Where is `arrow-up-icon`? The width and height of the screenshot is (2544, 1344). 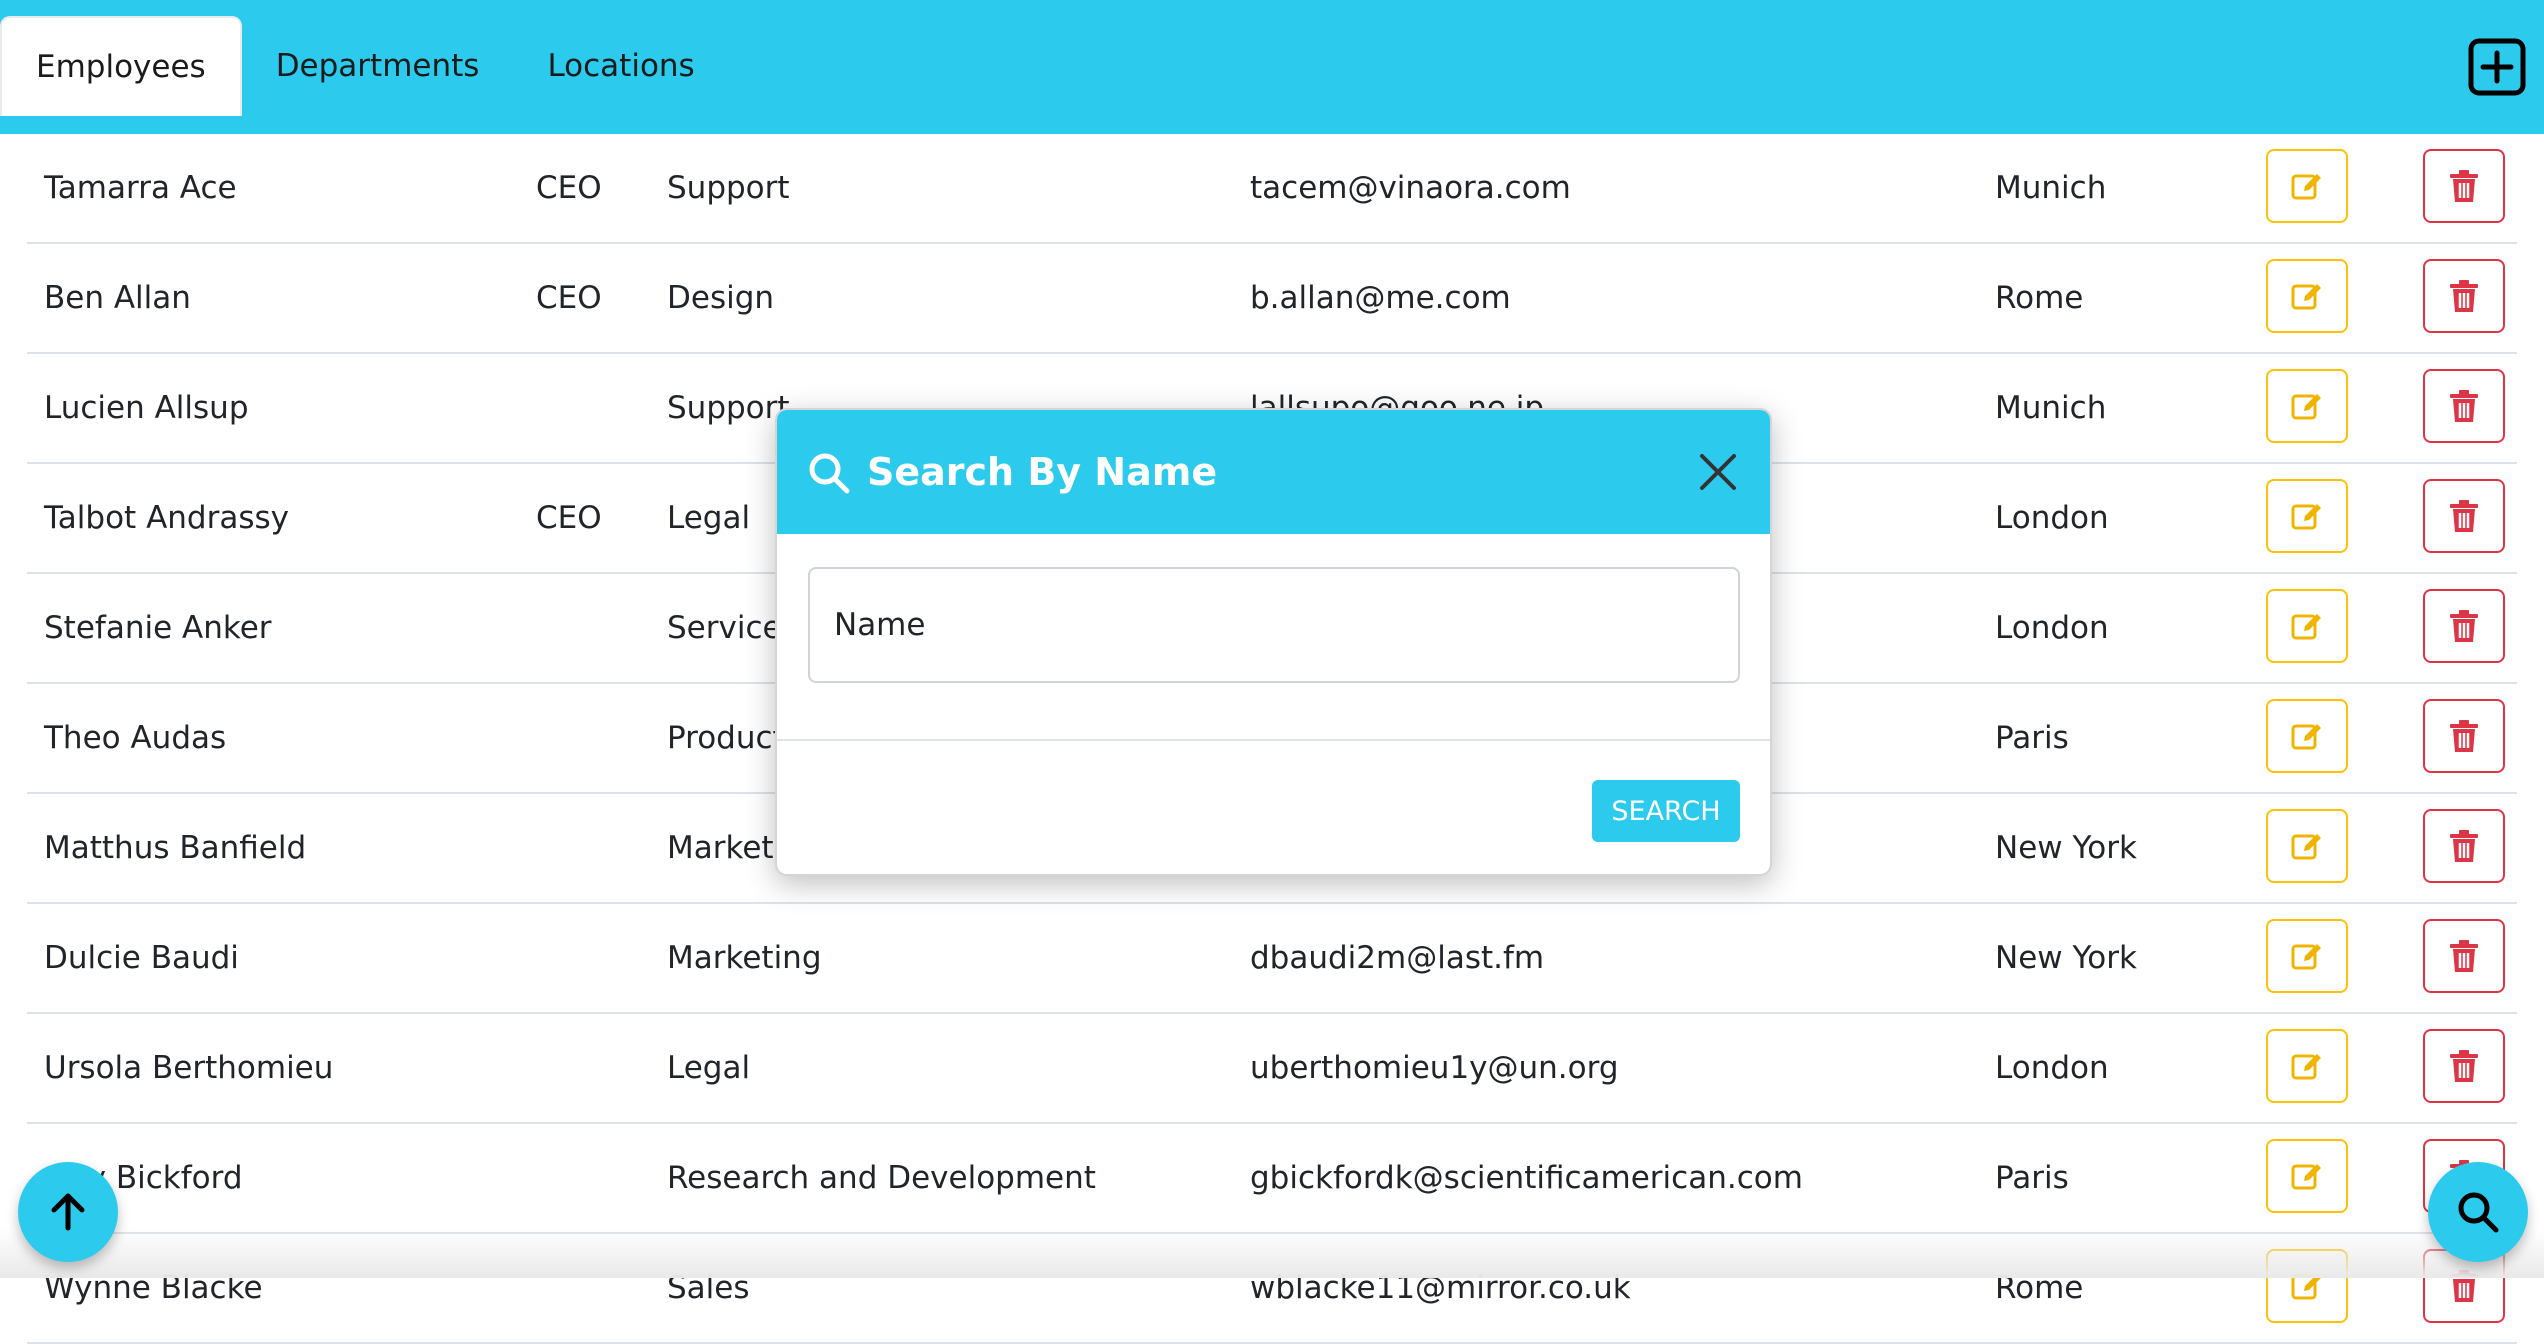
arrow-up-icon is located at coordinates (68, 1212).